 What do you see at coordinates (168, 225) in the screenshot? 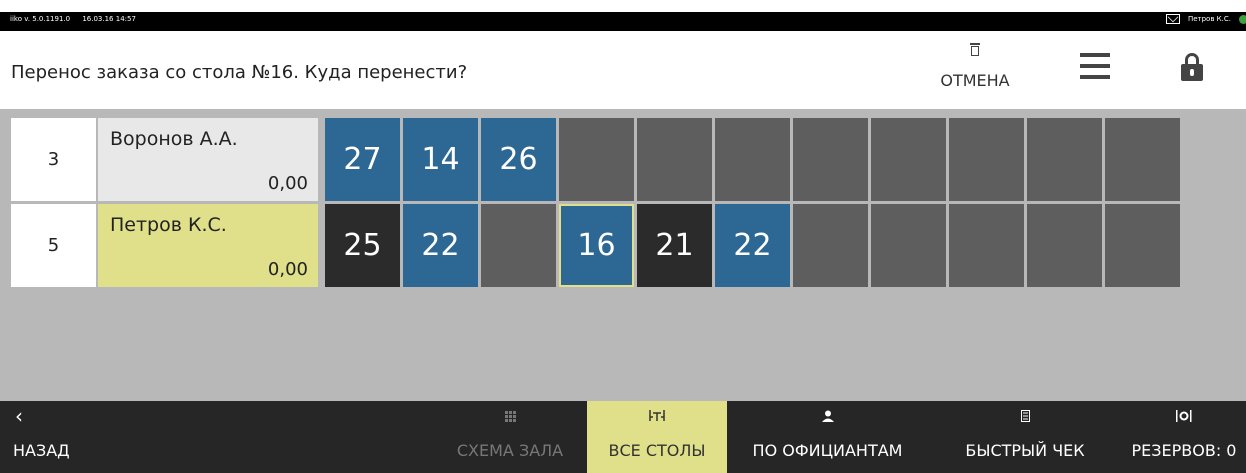
I see `waiter-name: Петров К.С.` at bounding box center [168, 225].